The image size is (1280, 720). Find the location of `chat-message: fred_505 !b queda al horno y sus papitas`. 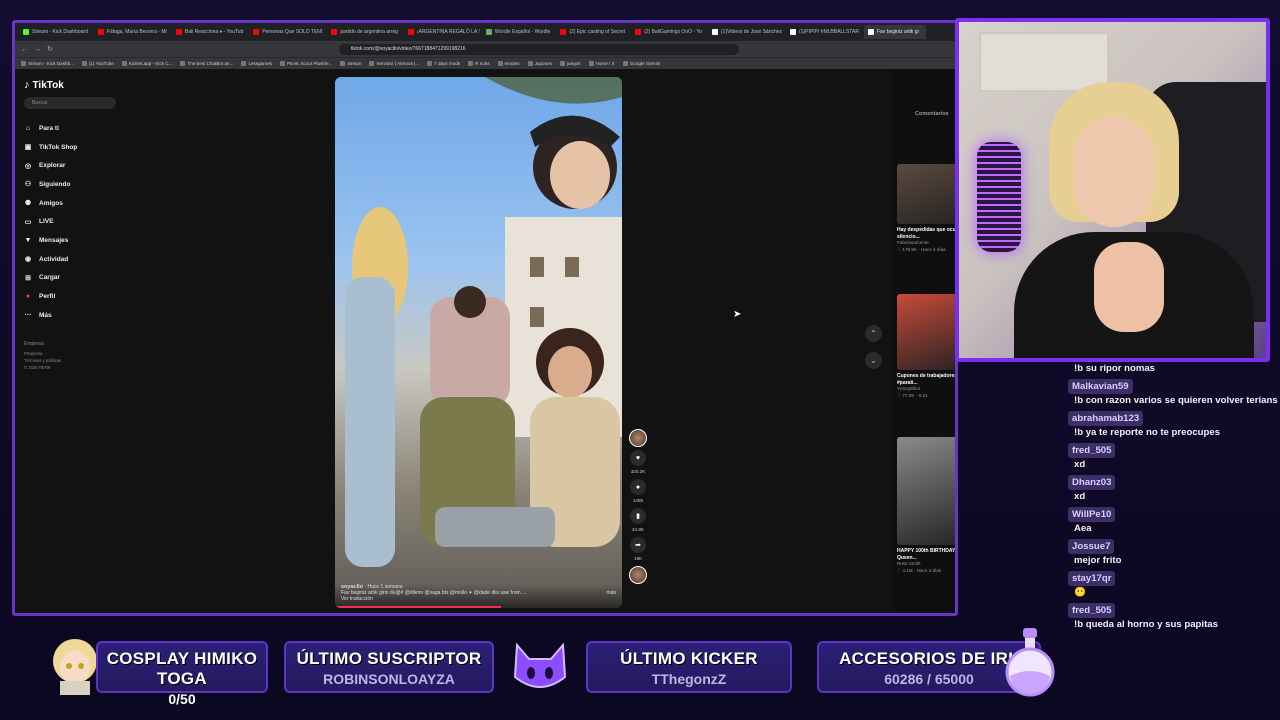

chat-message: fred_505 !b queda al horno y sus papitas is located at coordinates (1173, 617).